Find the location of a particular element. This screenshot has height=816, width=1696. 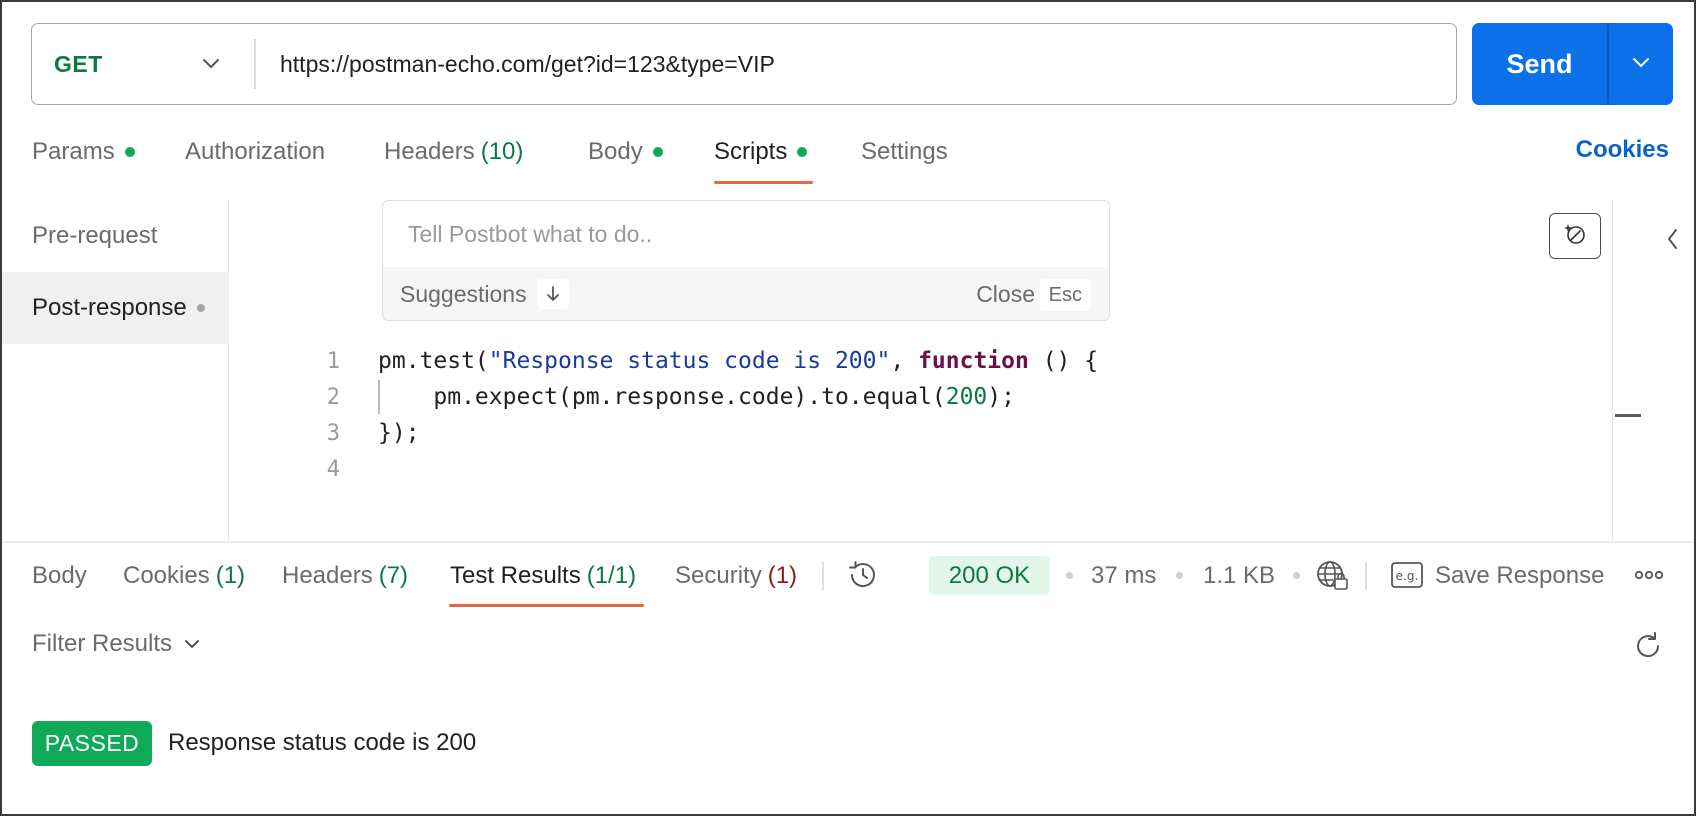

sidebar-item-pre-request: Pre-request is located at coordinates (115, 236).